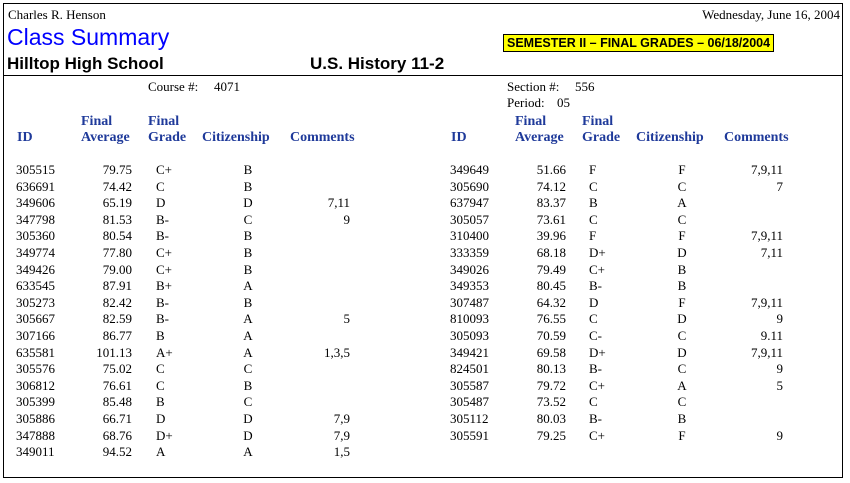 The image size is (850, 483). Describe the element at coordinates (469, 302) in the screenshot. I see `student-id: 307487` at that location.